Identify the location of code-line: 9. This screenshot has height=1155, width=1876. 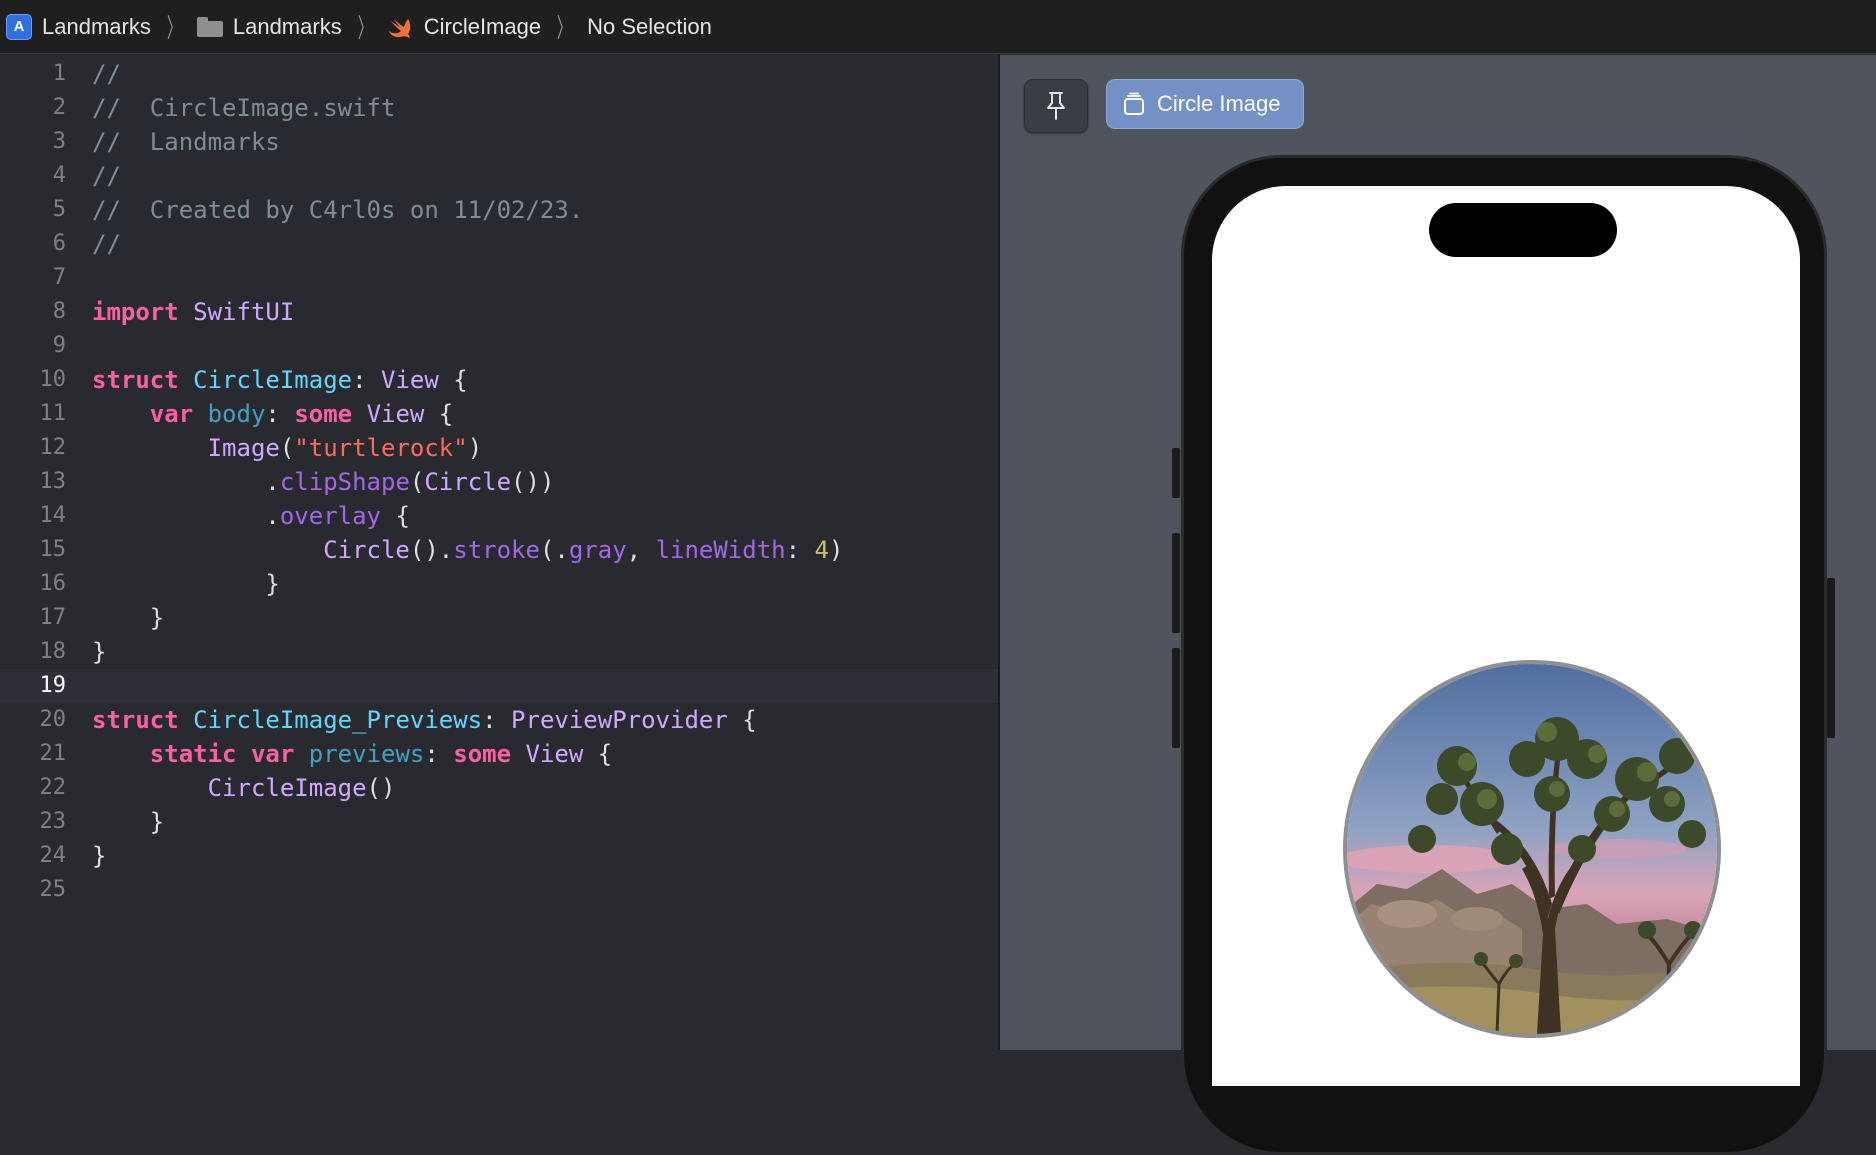
(499, 346).